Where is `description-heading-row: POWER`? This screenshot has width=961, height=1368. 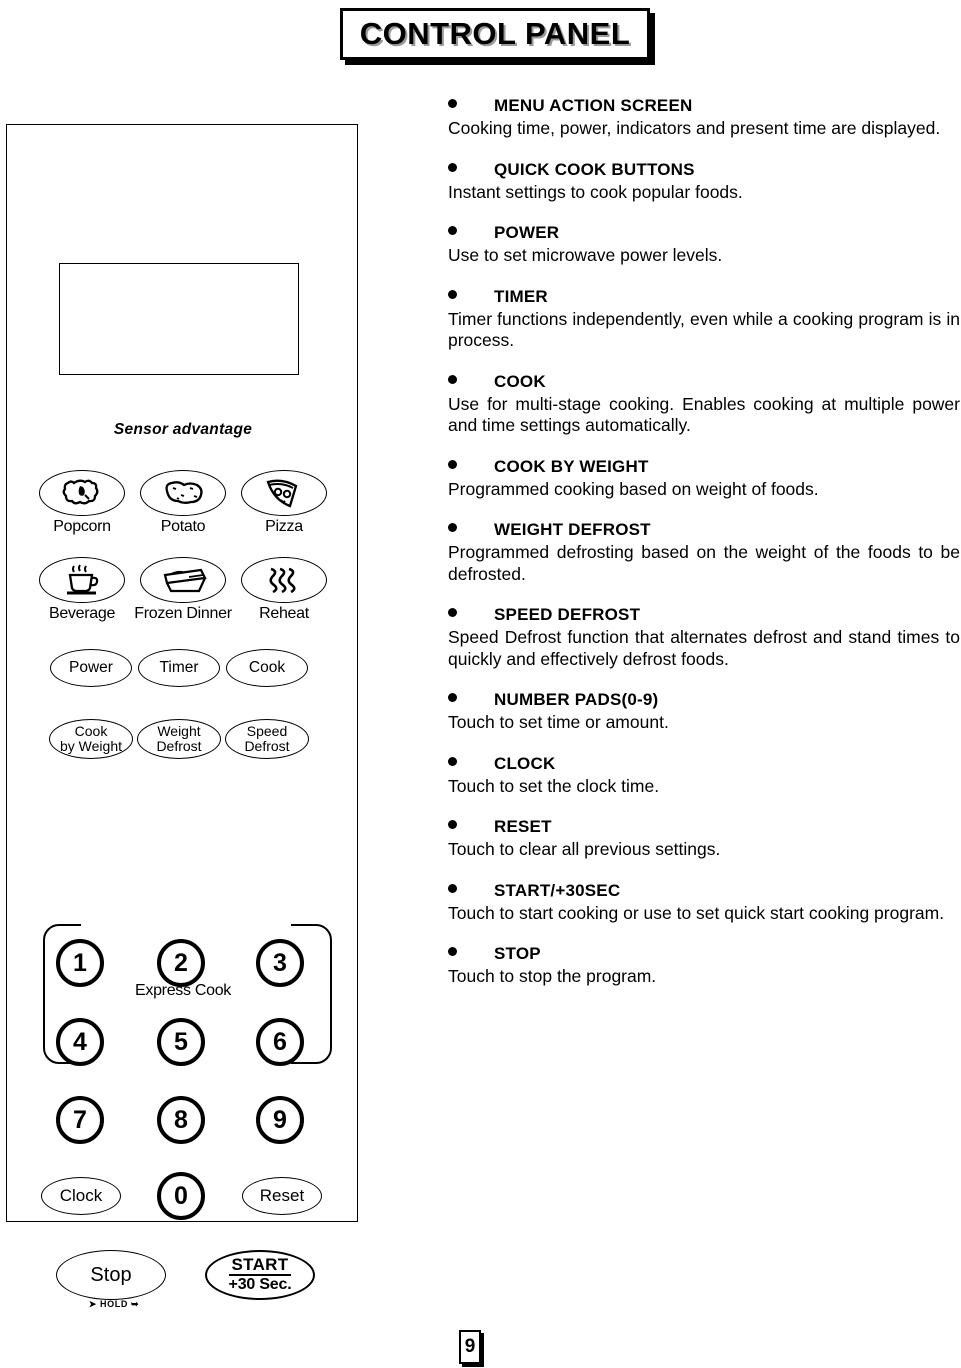 description-heading-row: POWER is located at coordinates (704, 233).